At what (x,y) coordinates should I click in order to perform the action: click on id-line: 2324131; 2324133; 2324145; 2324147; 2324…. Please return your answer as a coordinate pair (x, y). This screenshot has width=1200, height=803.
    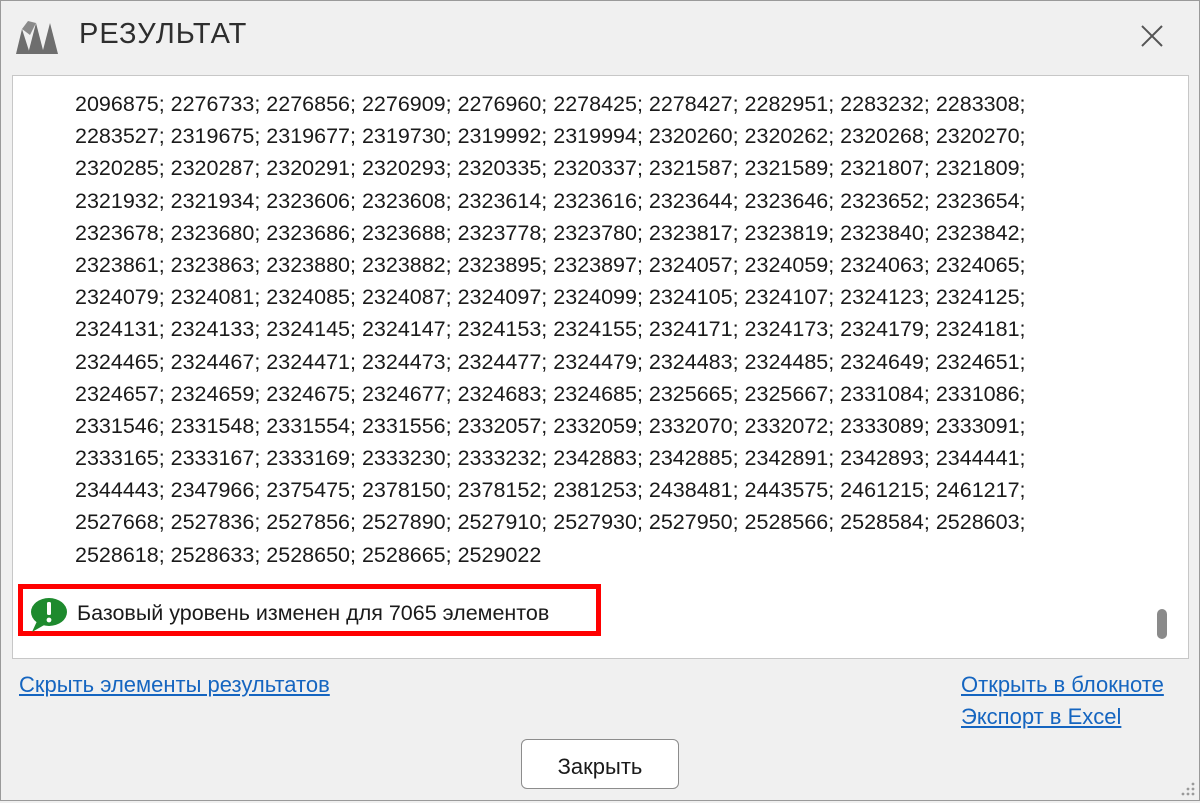
    Looking at the image, I should click on (550, 329).